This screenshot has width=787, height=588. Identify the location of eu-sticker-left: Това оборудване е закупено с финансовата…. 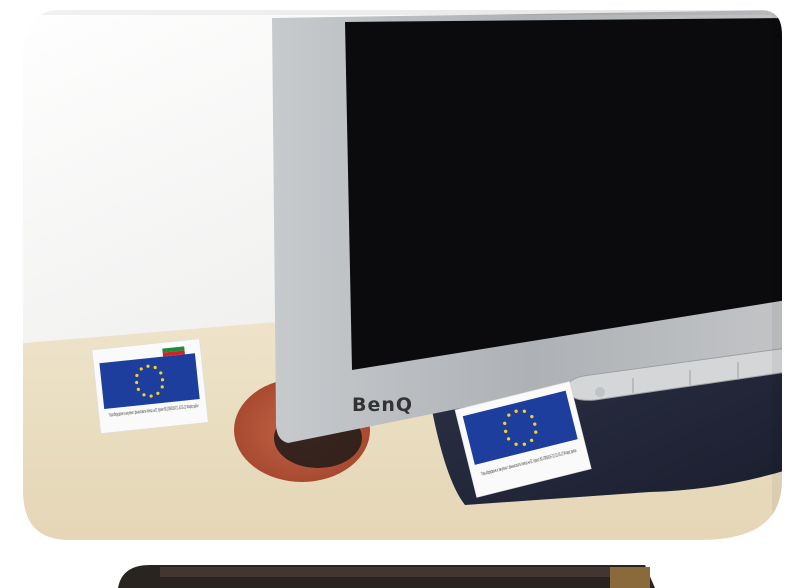
(150, 386).